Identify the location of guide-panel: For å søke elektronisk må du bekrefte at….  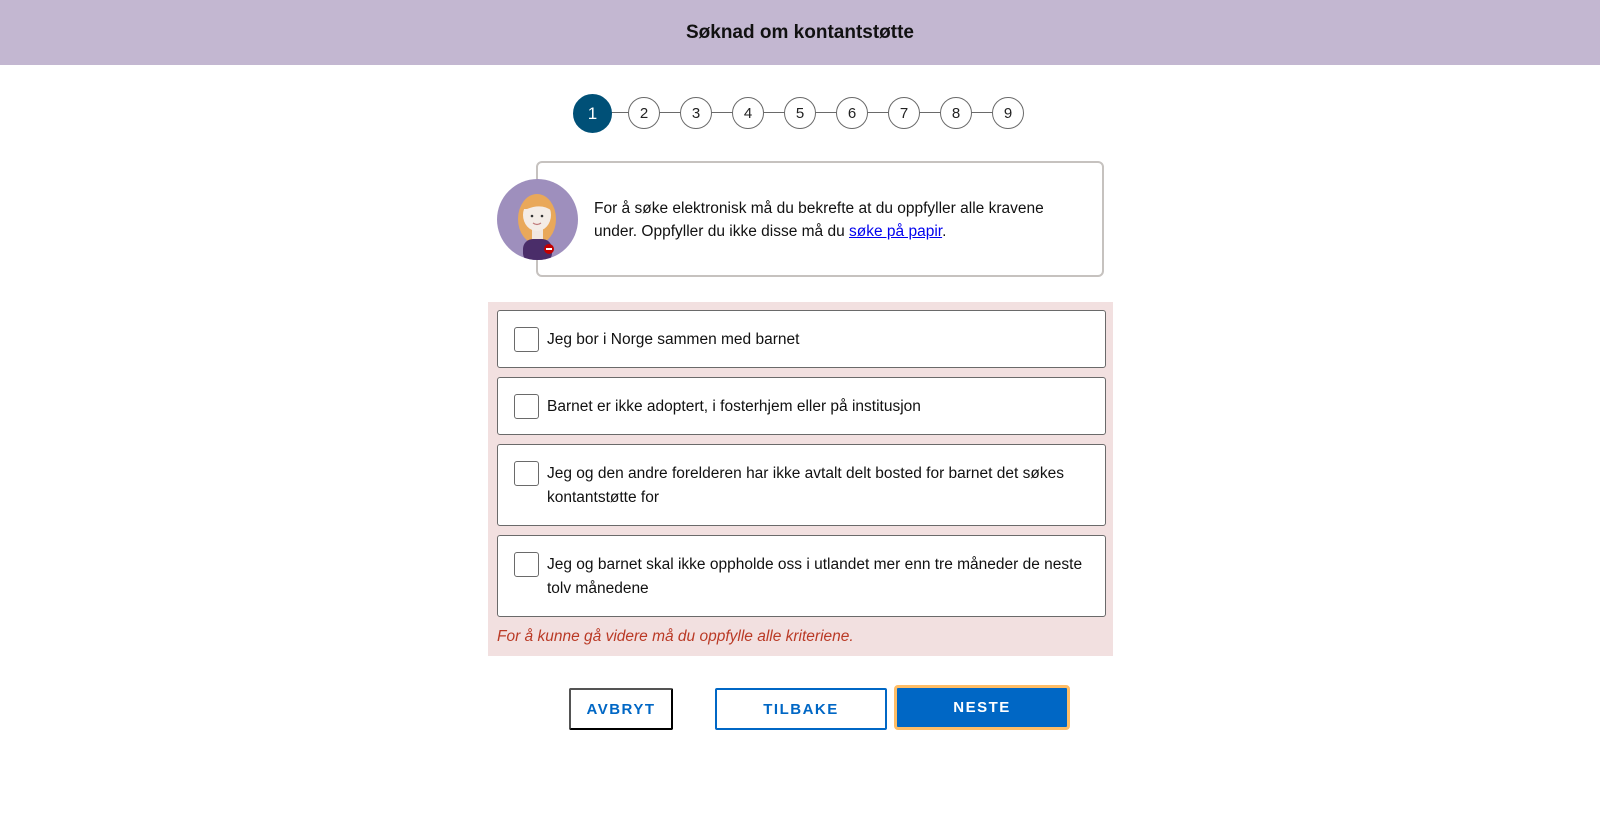
(801, 219).